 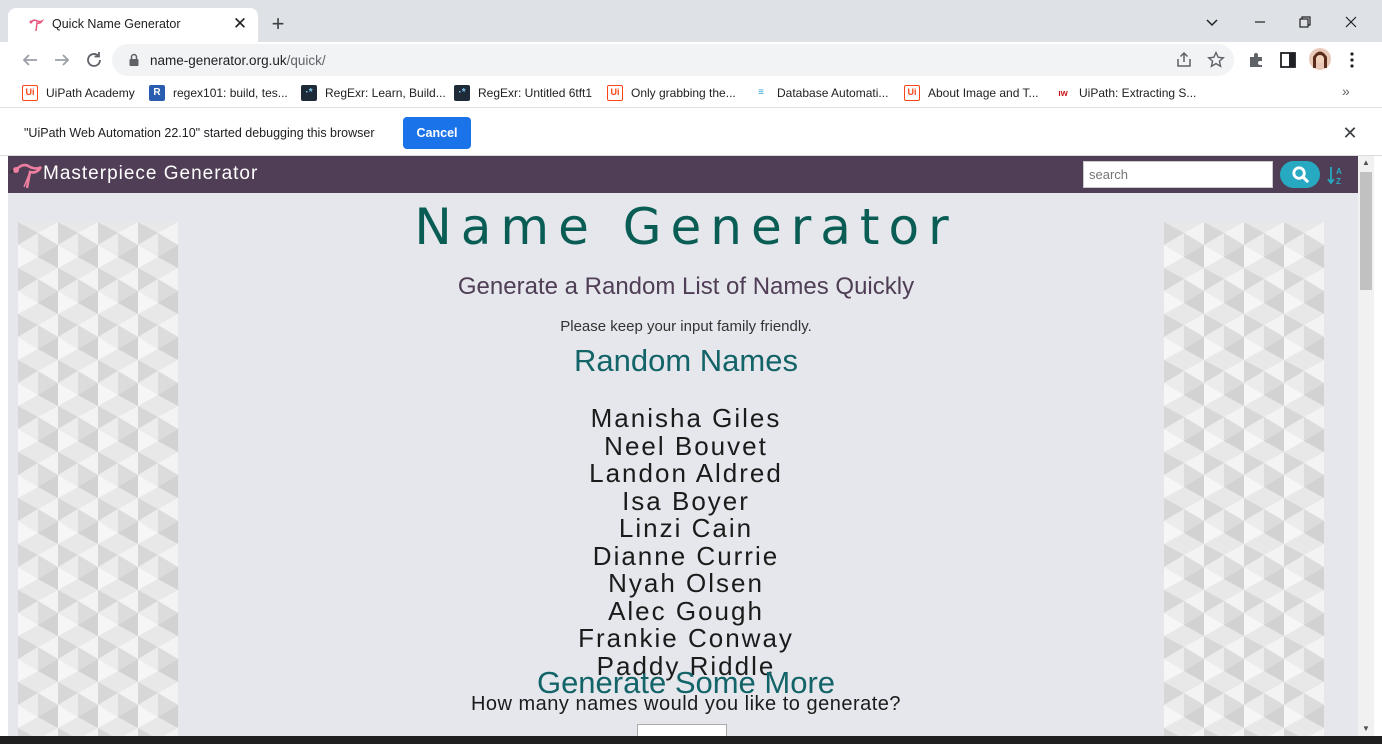 What do you see at coordinates (218, 60) in the screenshot?
I see `url-host: name-generator.org.uk` at bounding box center [218, 60].